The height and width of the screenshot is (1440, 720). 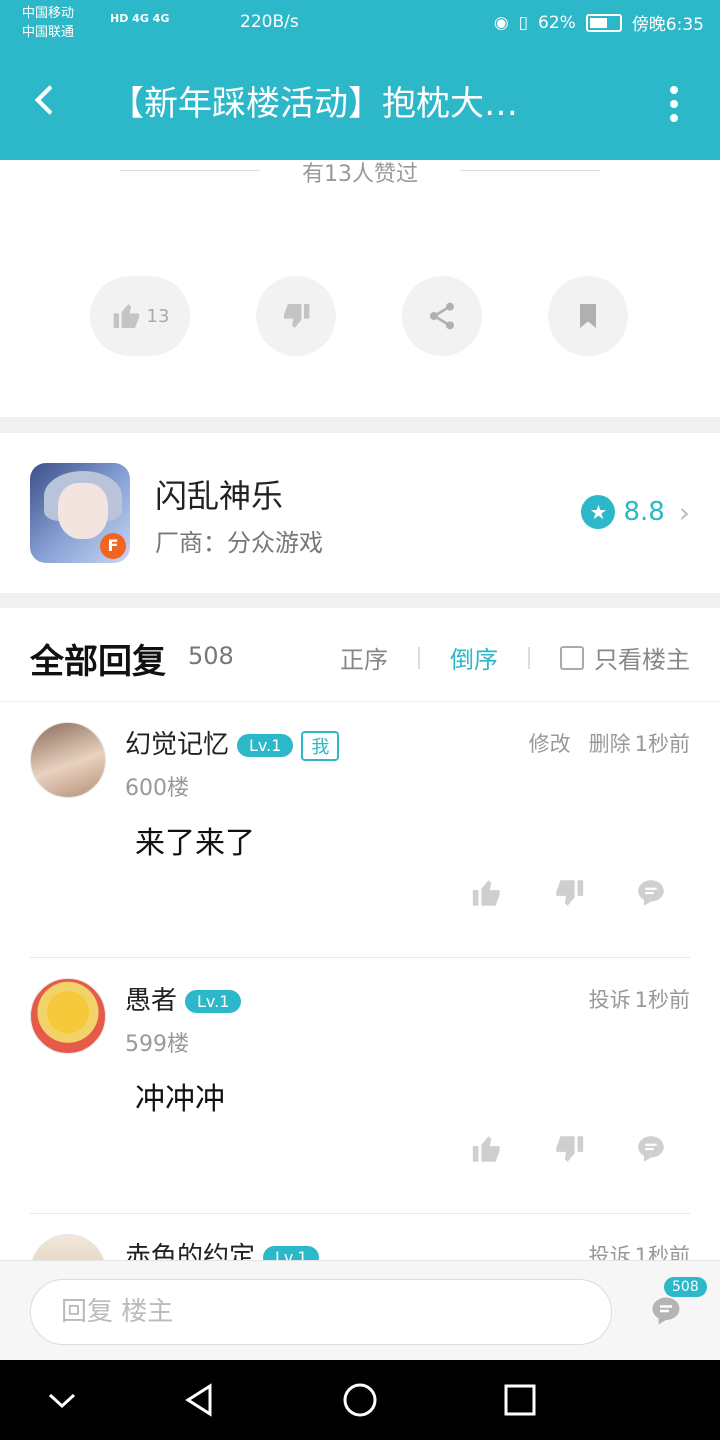 I want to click on username-row: 幻觉记忆 Lv.1 我, so click(x=232, y=742).